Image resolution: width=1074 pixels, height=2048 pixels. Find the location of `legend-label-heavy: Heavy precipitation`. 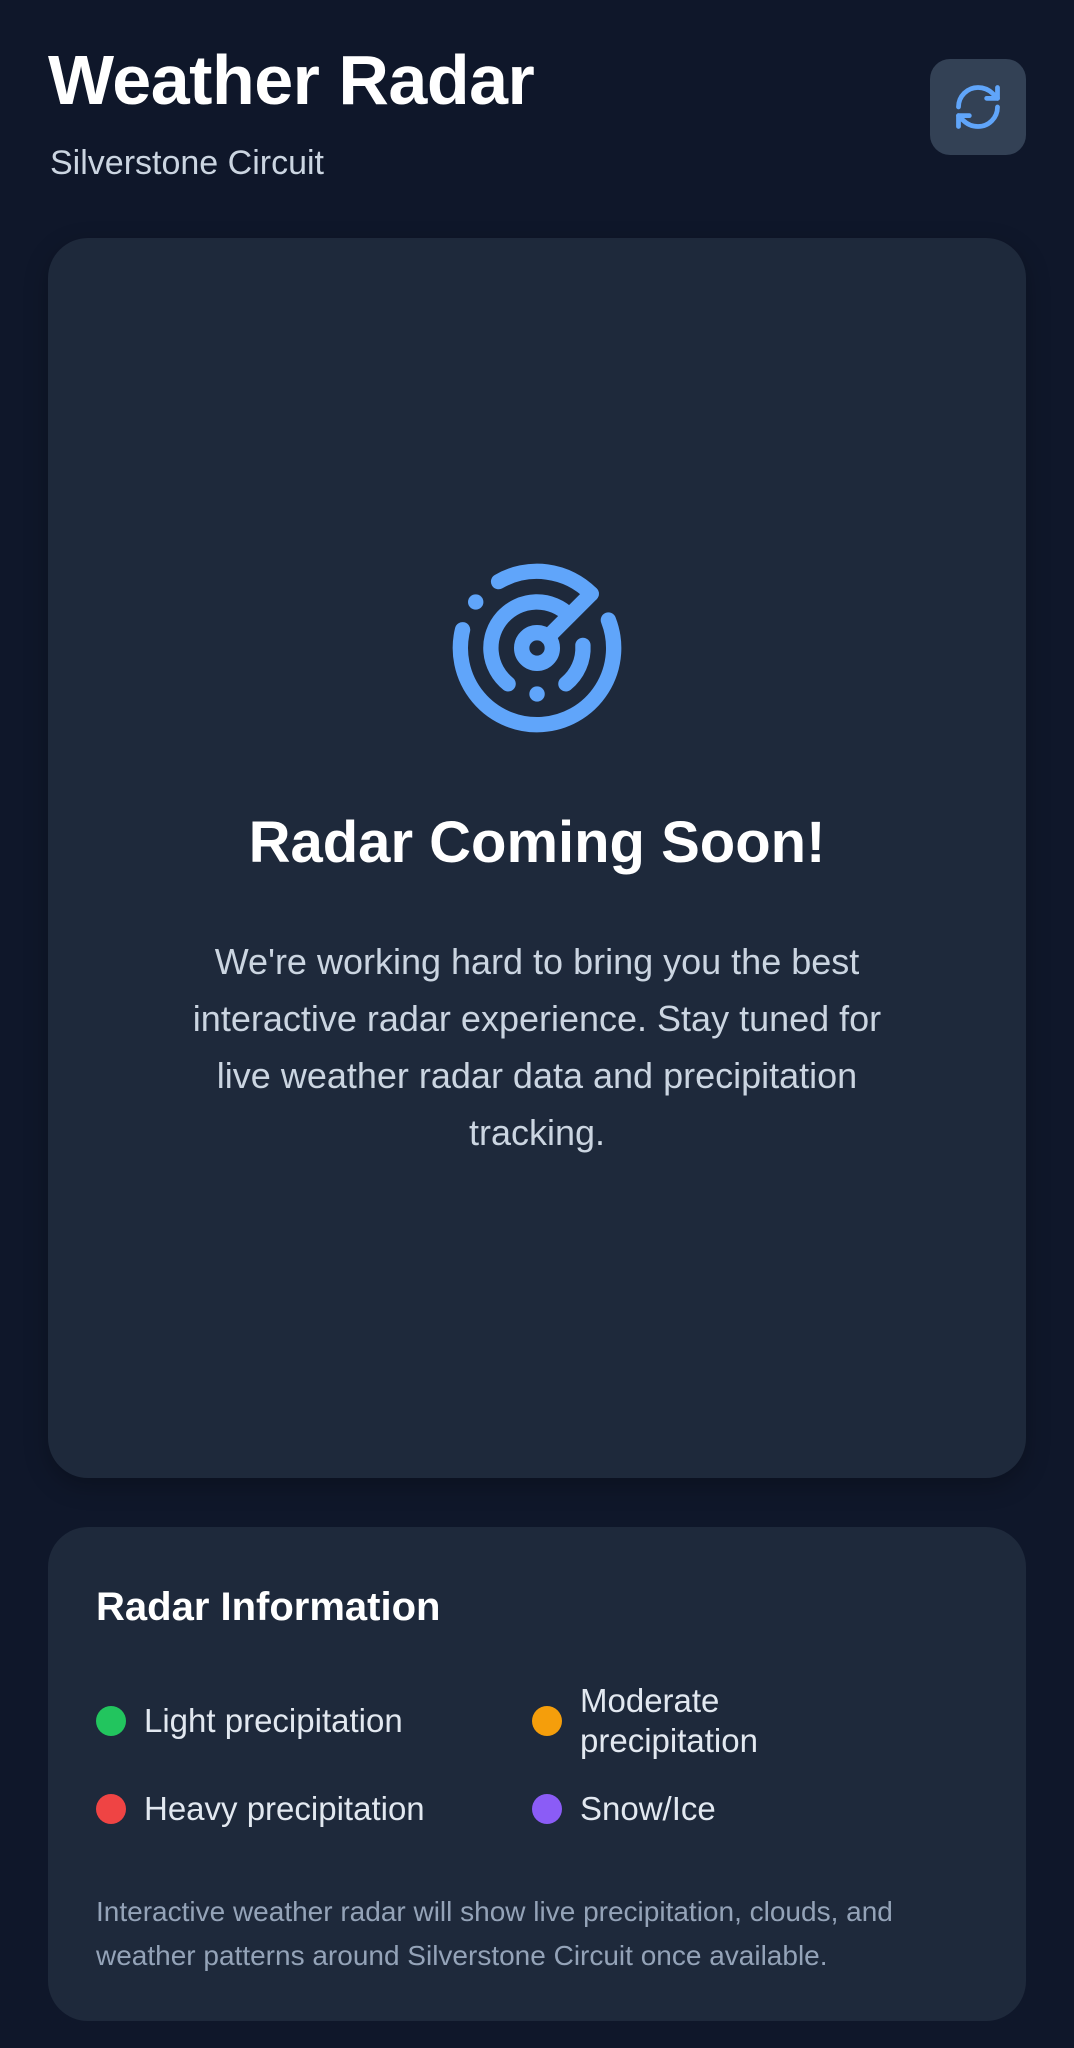

legend-label-heavy: Heavy precipitation is located at coordinates (284, 1808).